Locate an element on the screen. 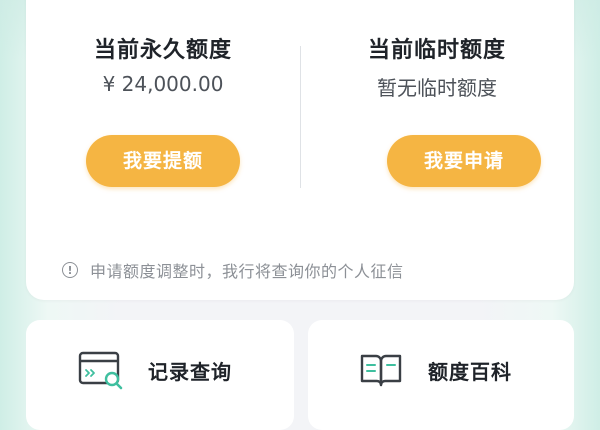 This screenshot has width=600, height=430. record-search-icon is located at coordinates (101, 370).